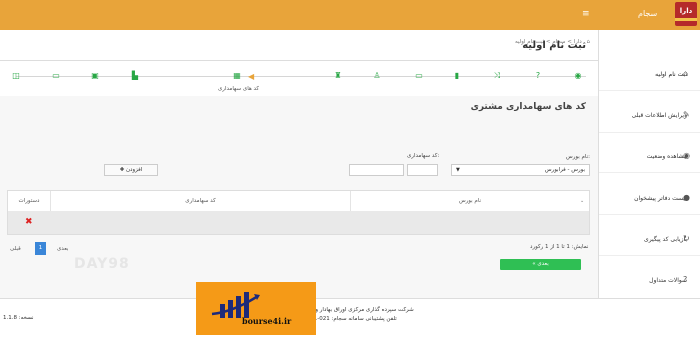  Describe the element at coordinates (40, 248) in the screenshot. I see `pagination-page-1: 1` at that location.